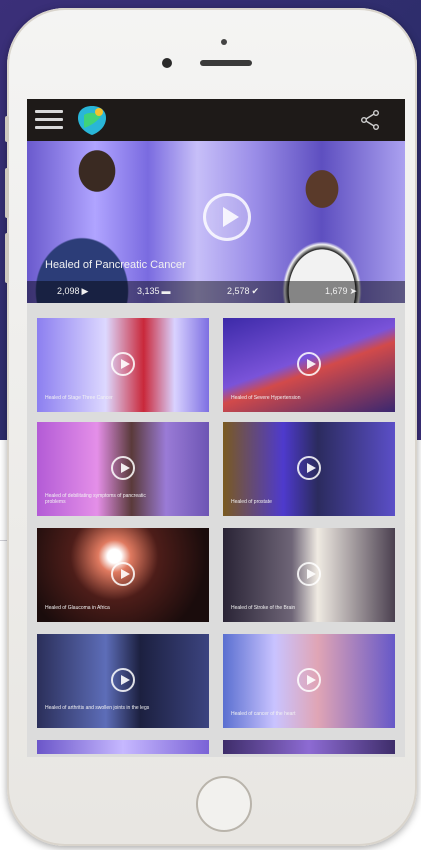 The width and height of the screenshot is (421, 850). What do you see at coordinates (49, 120) in the screenshot?
I see `hamburger-menu-icon` at bounding box center [49, 120].